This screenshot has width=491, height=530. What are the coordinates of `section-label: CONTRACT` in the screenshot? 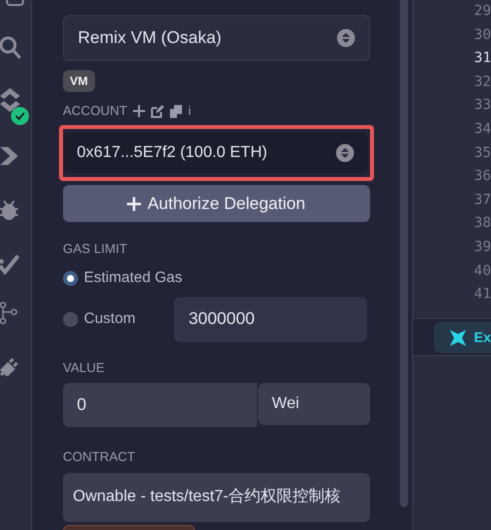 It's located at (99, 457).